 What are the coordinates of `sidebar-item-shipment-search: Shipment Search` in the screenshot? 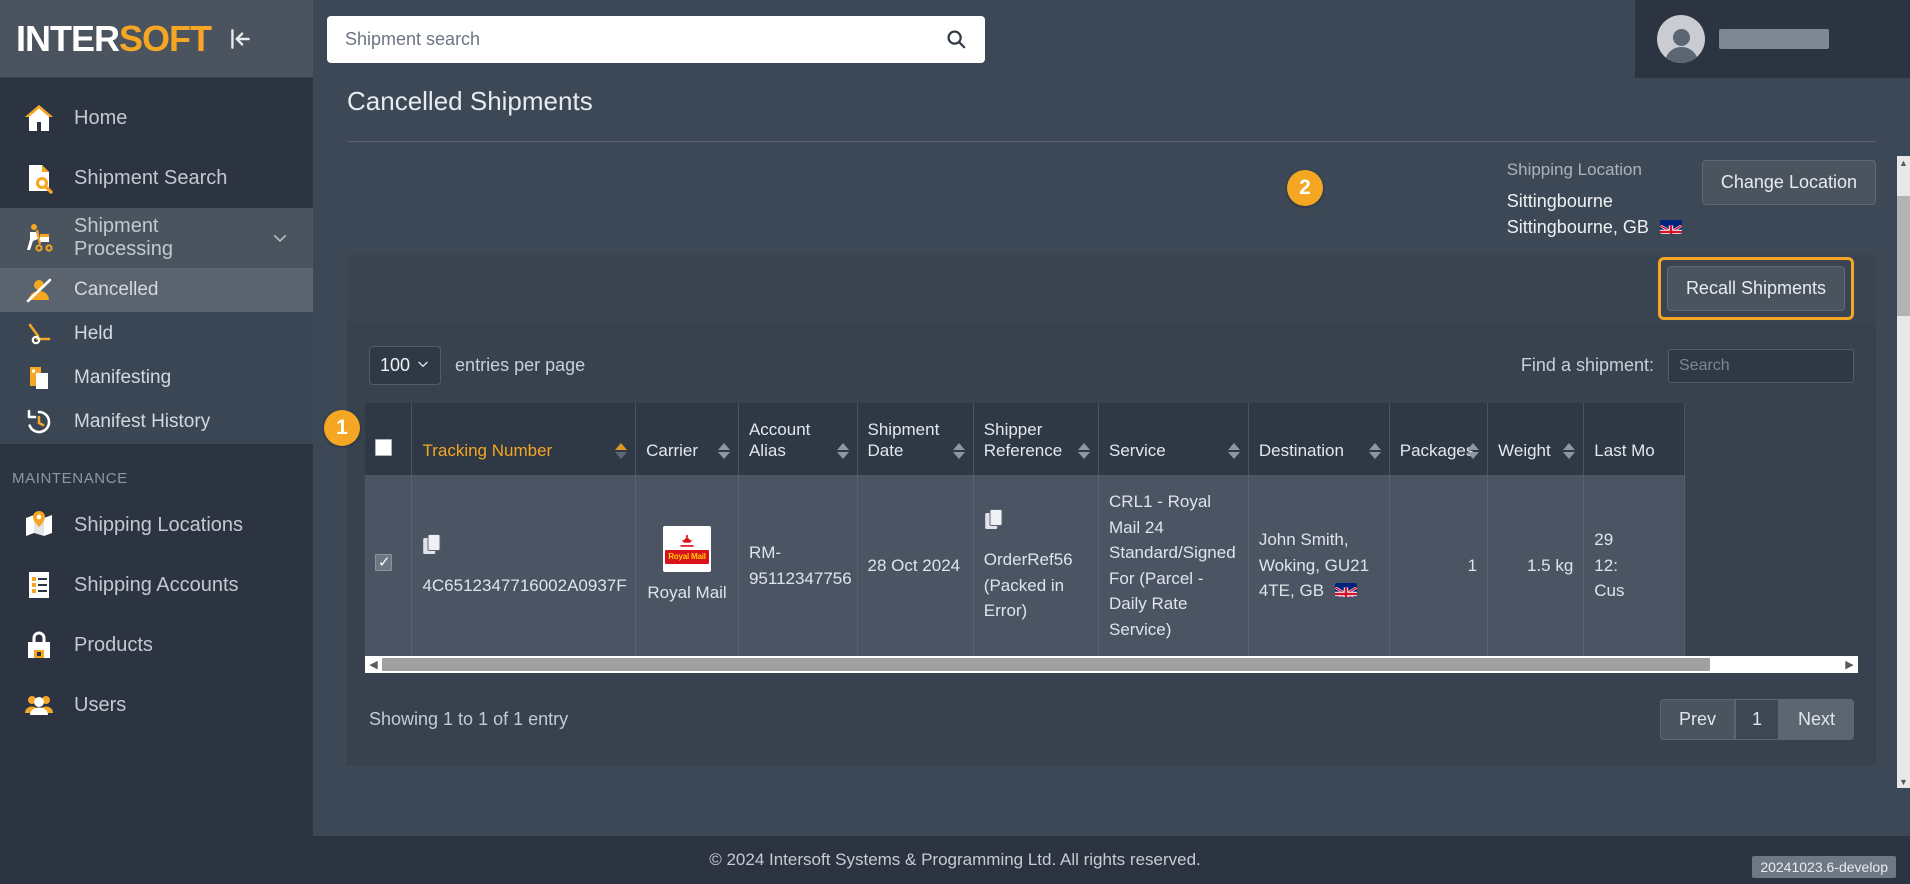 It's located at (156, 178).